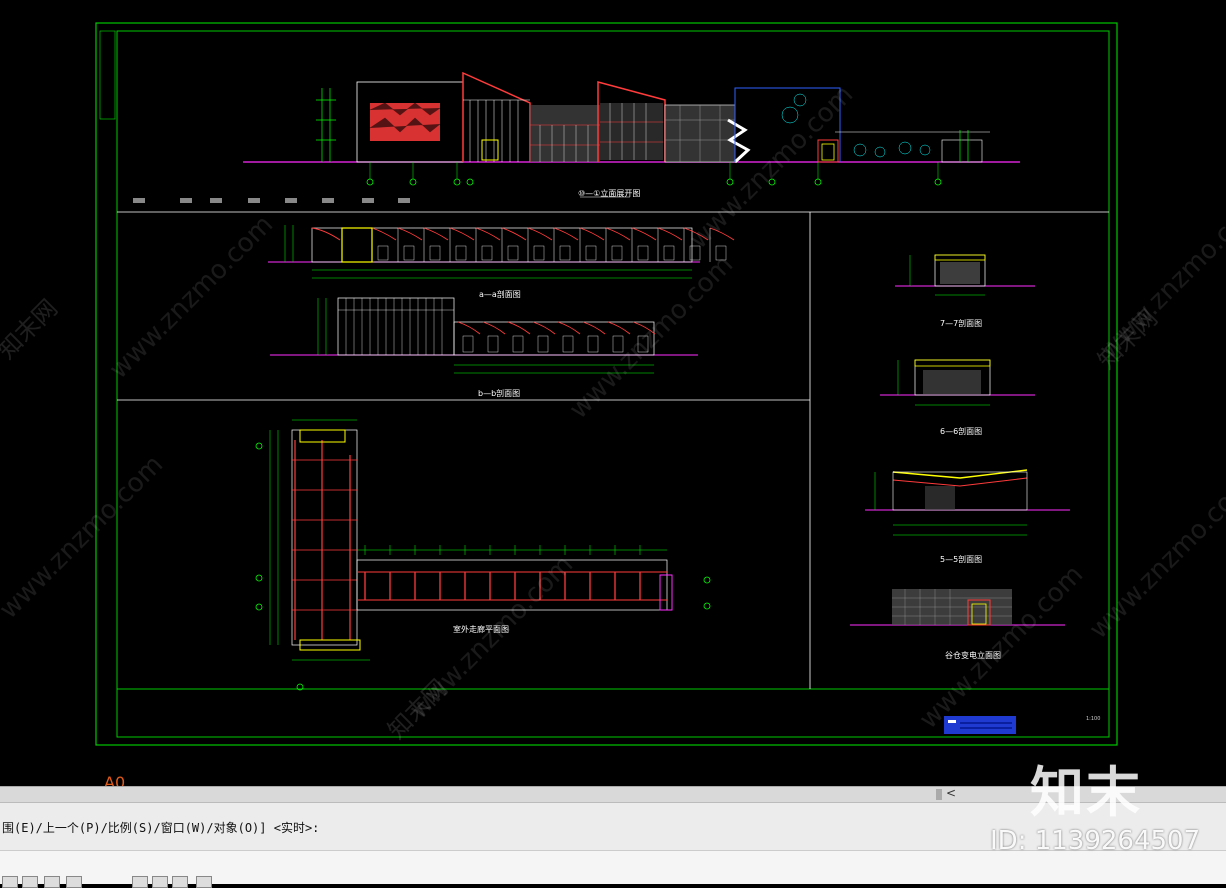 This screenshot has height=888, width=1226. I want to click on title-section-5: 5—5剖面图, so click(961, 559).